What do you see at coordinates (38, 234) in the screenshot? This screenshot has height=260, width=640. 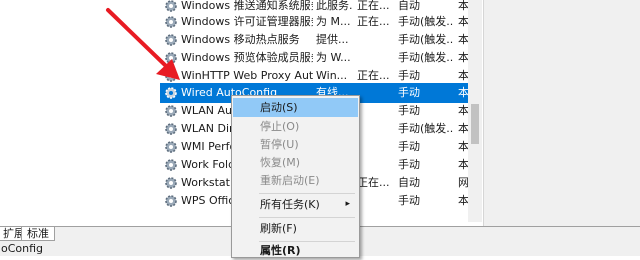 I see `tab-standard: 标准` at bounding box center [38, 234].